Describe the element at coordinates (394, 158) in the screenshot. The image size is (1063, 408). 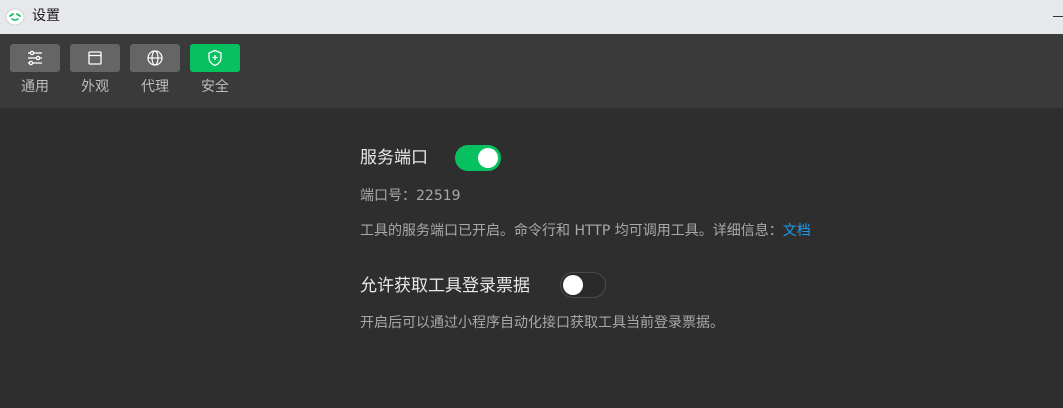
I see `service-port-title: 服务端口` at that location.